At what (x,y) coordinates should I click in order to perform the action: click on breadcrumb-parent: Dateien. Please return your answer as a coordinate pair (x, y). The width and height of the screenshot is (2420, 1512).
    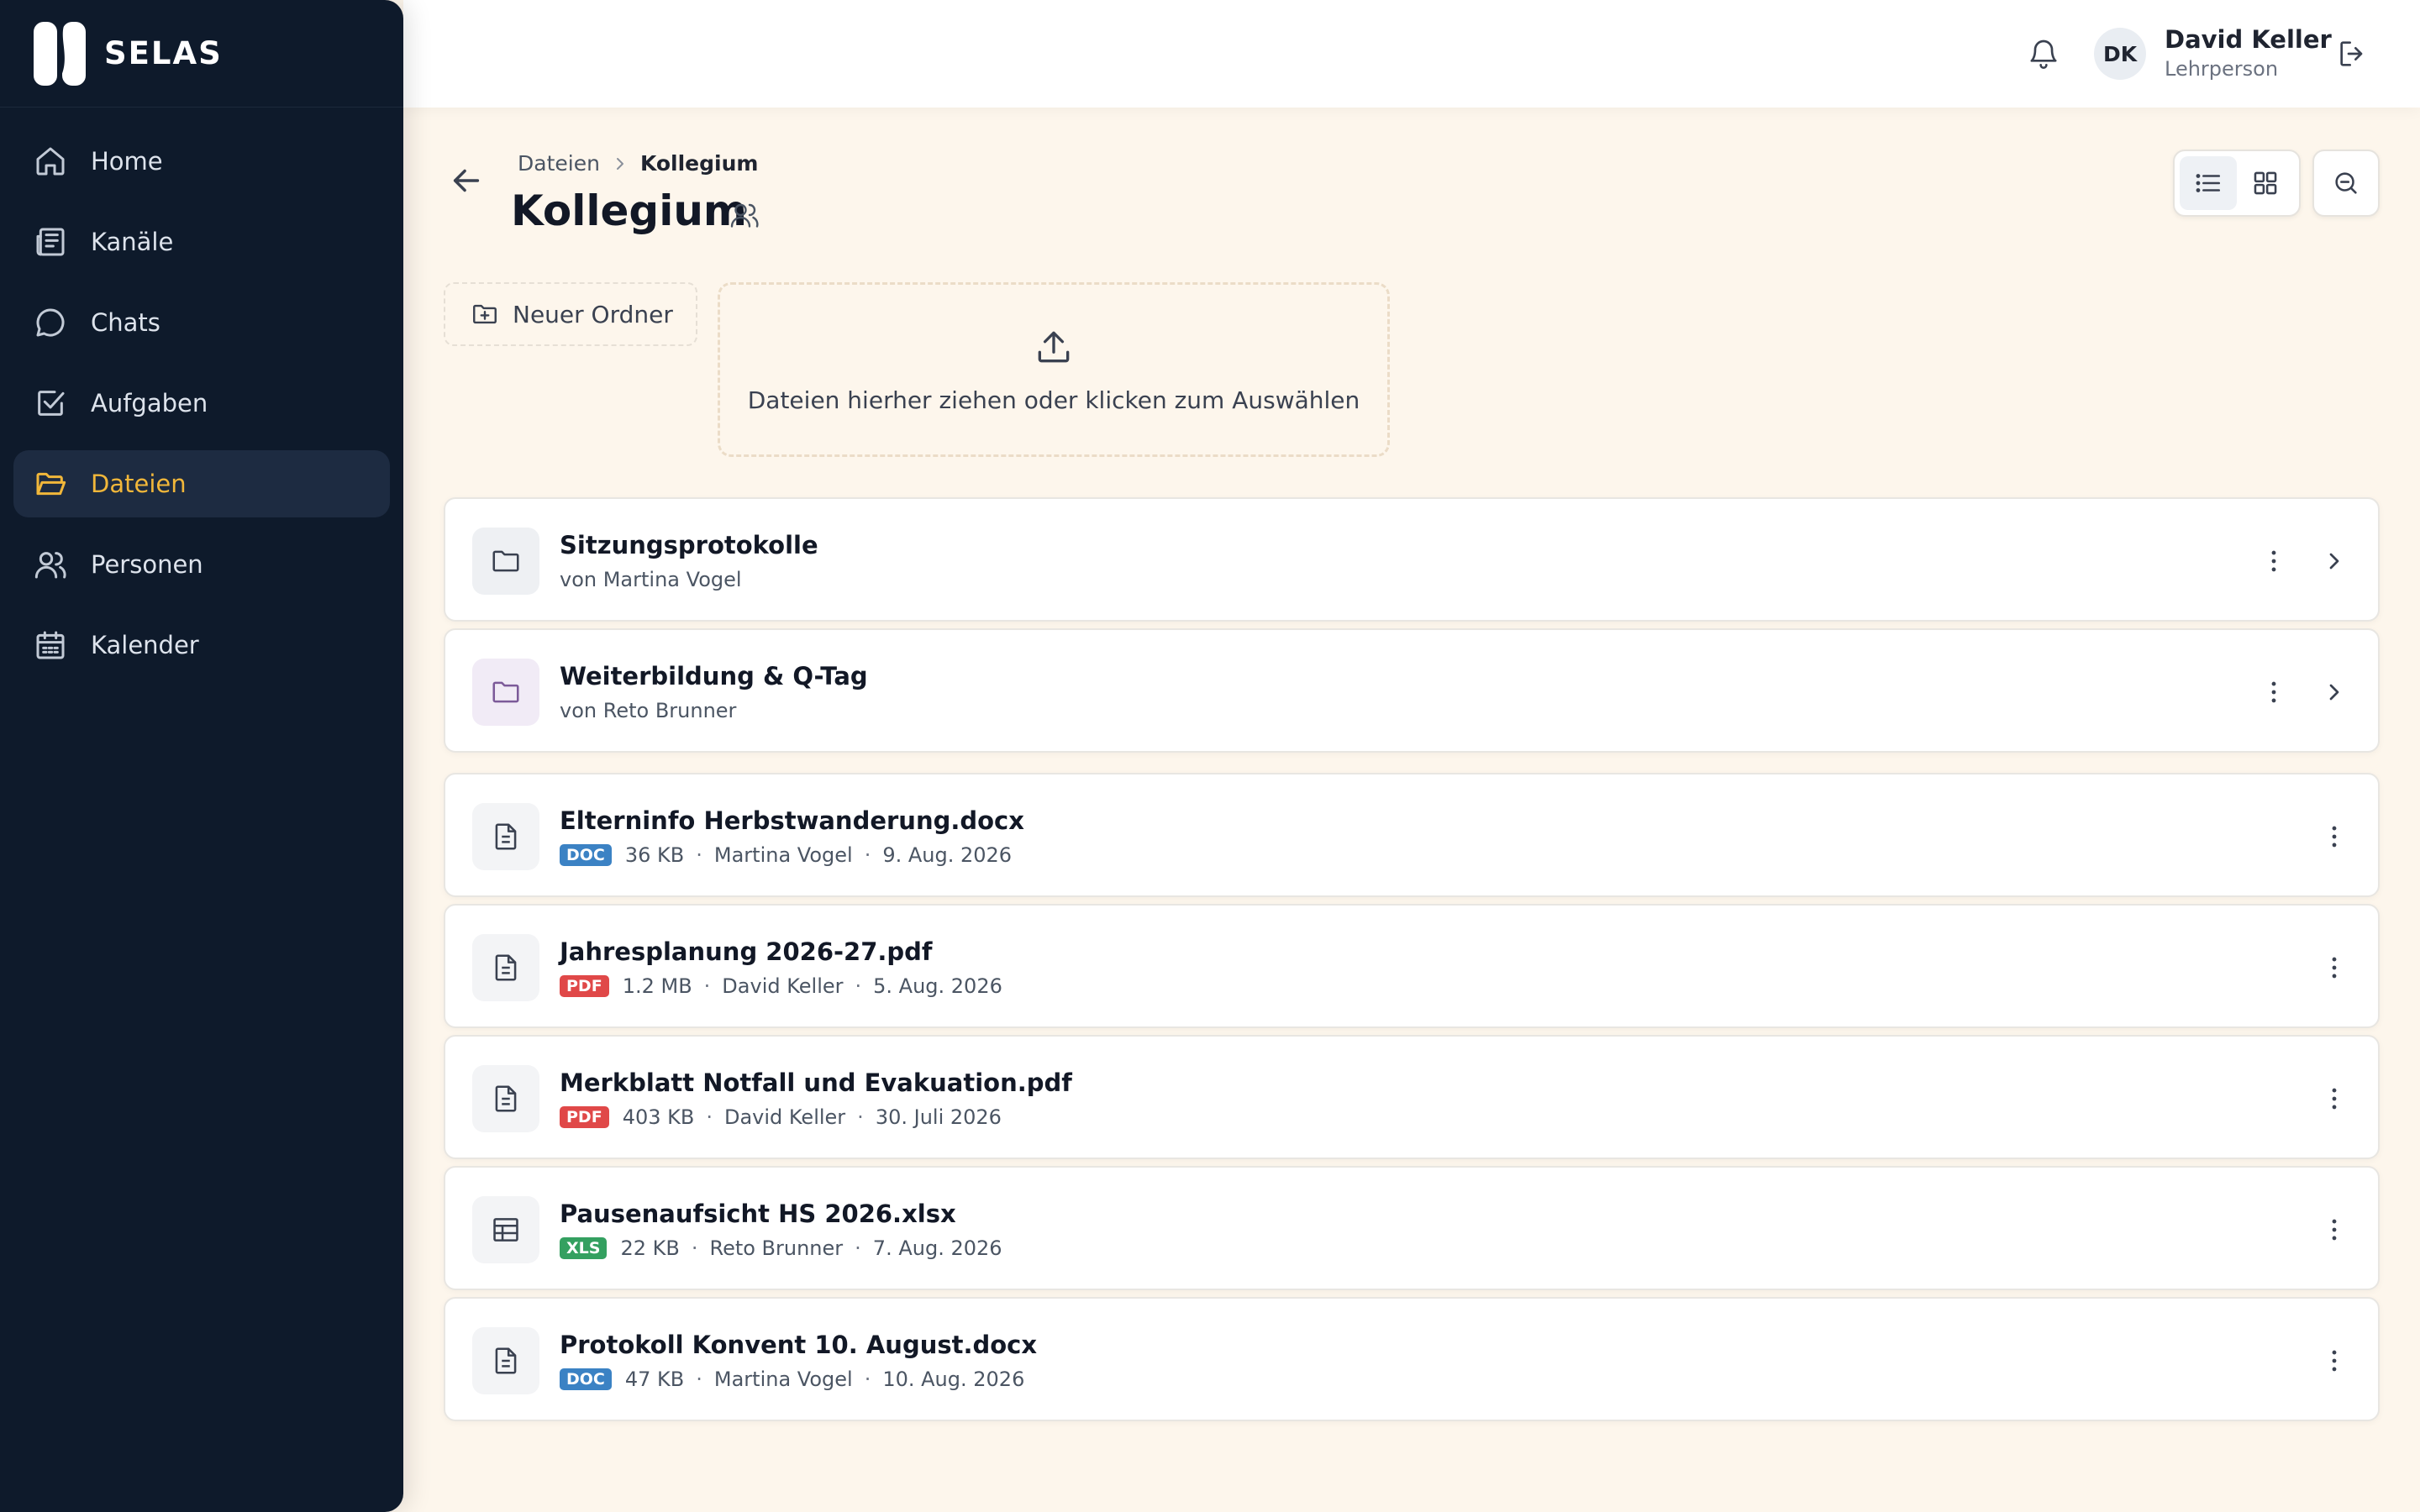
    Looking at the image, I should click on (559, 163).